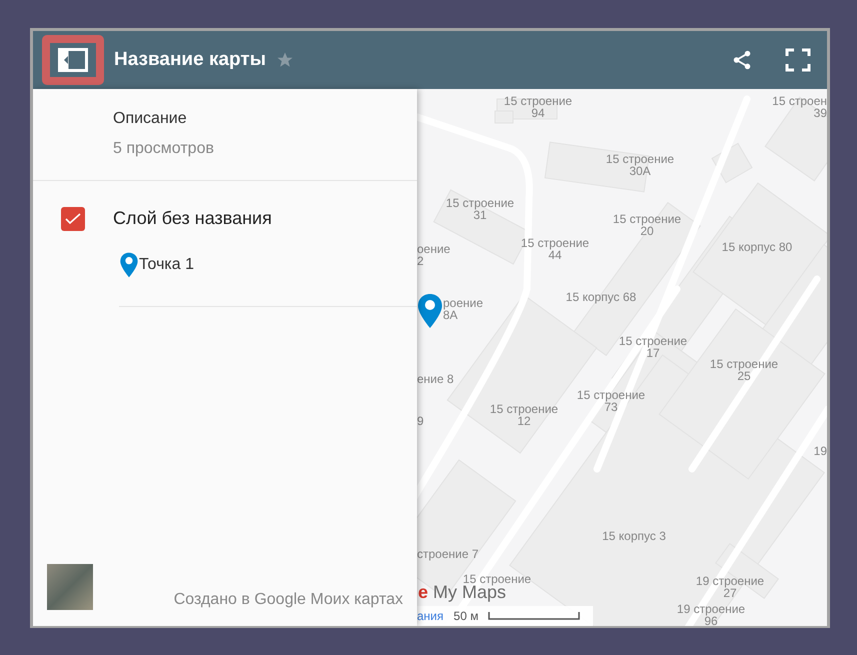 The height and width of the screenshot is (655, 857). I want to click on building-label: 15 корпус 80, so click(757, 247).